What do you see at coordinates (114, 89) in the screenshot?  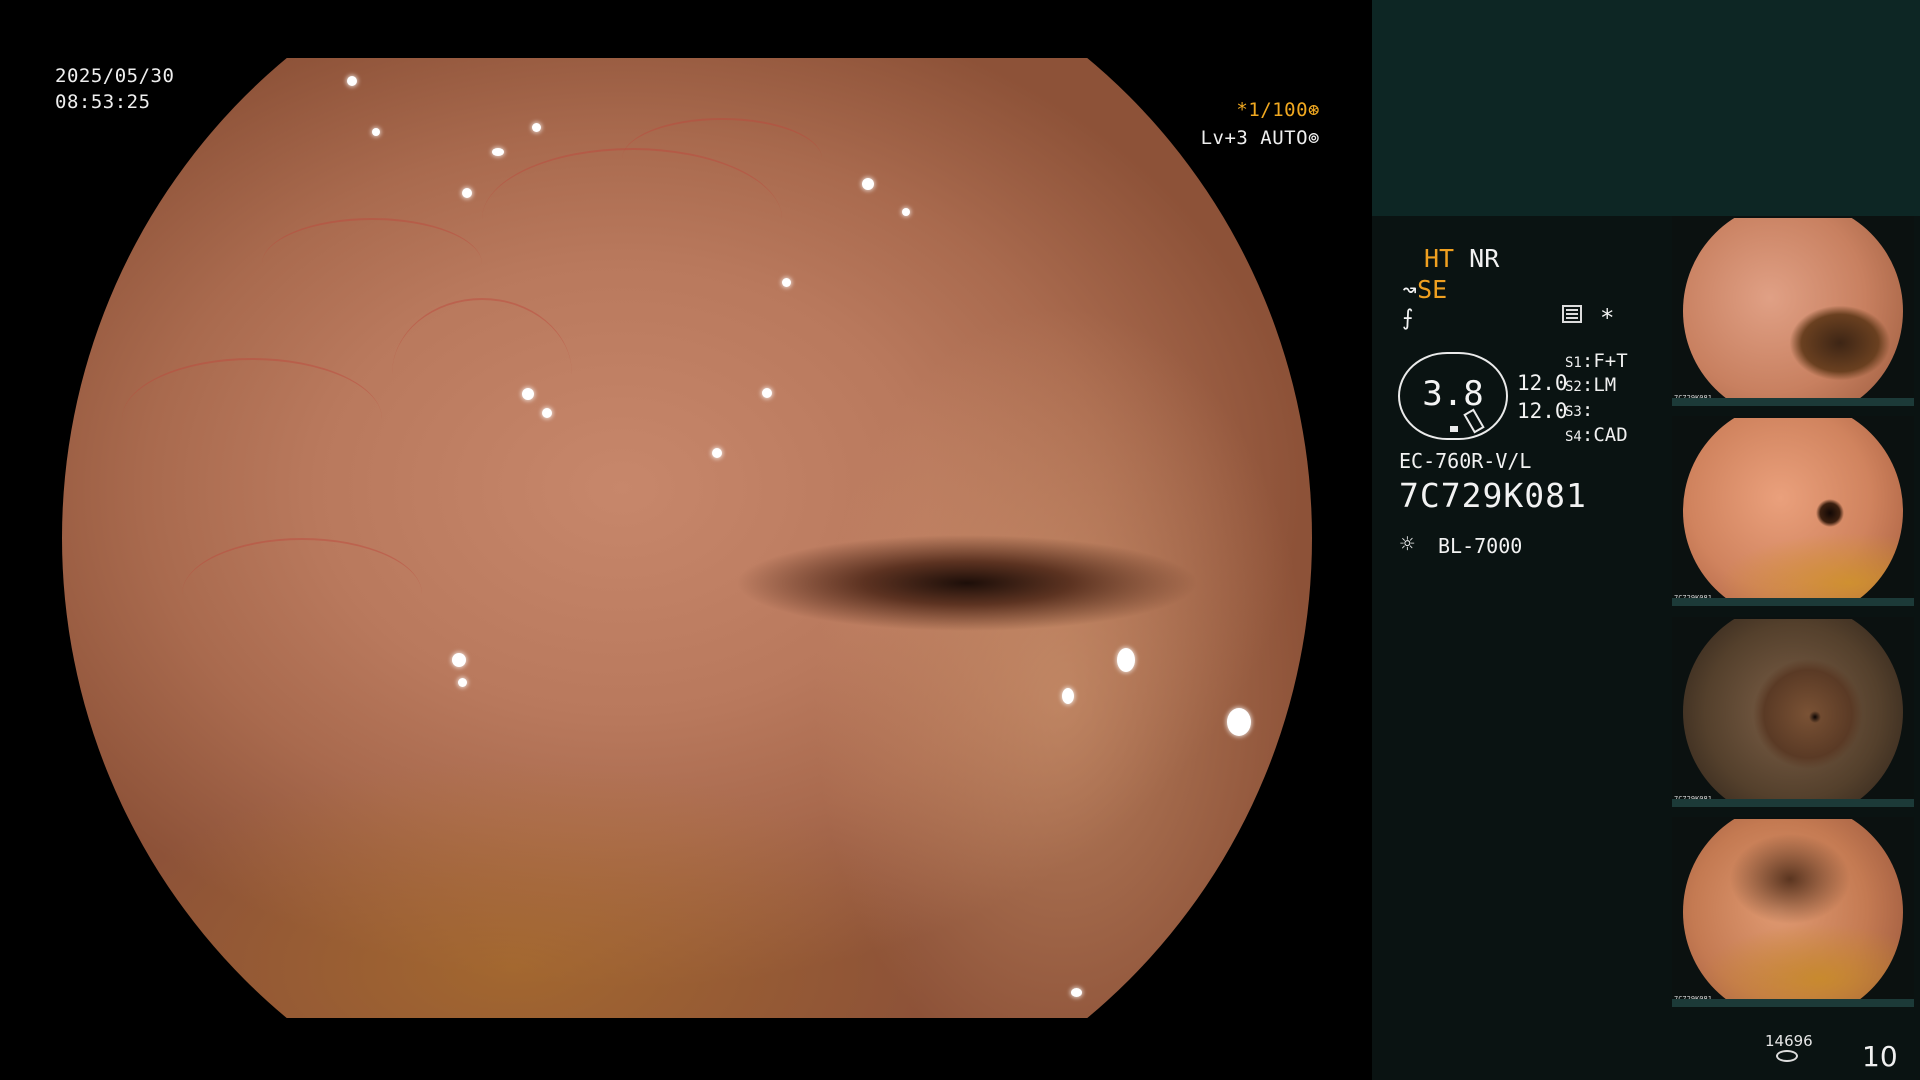 I see `datetime: 2025/05/30 08:53:25` at bounding box center [114, 89].